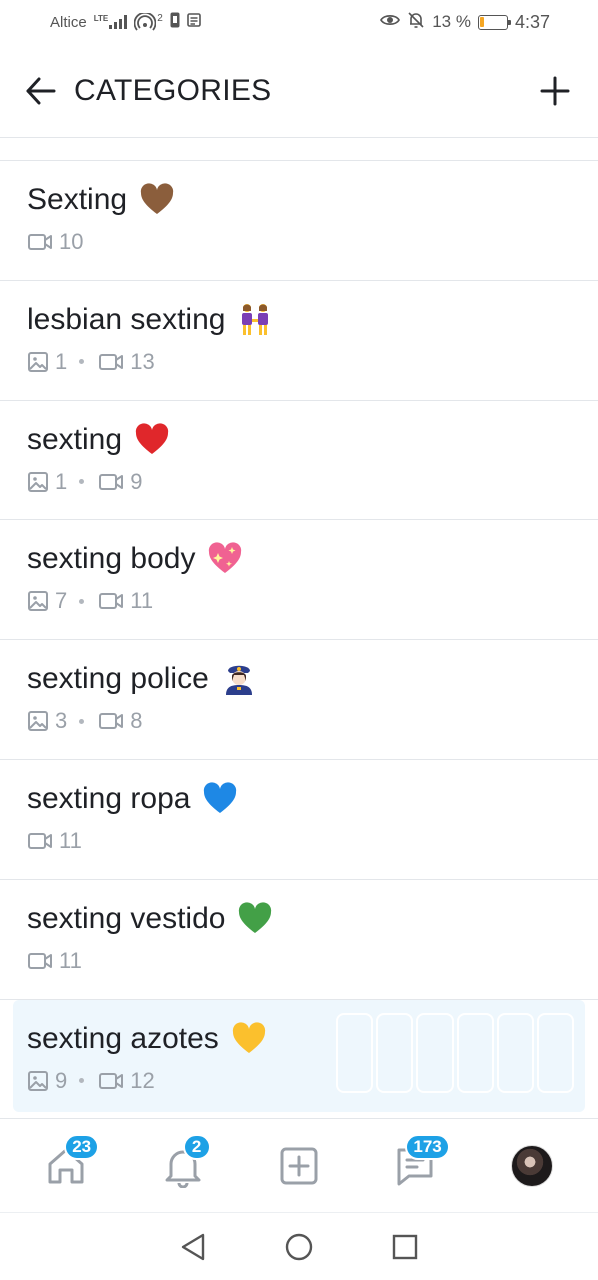  I want to click on category-name: sexting ropa, so click(109, 798).